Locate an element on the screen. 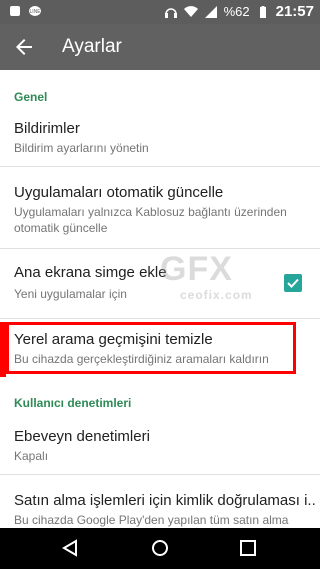 This screenshot has width=320, height=569. setting-parental-controls: Ebeveyn denetimleri Kapalı is located at coordinates (160, 442).